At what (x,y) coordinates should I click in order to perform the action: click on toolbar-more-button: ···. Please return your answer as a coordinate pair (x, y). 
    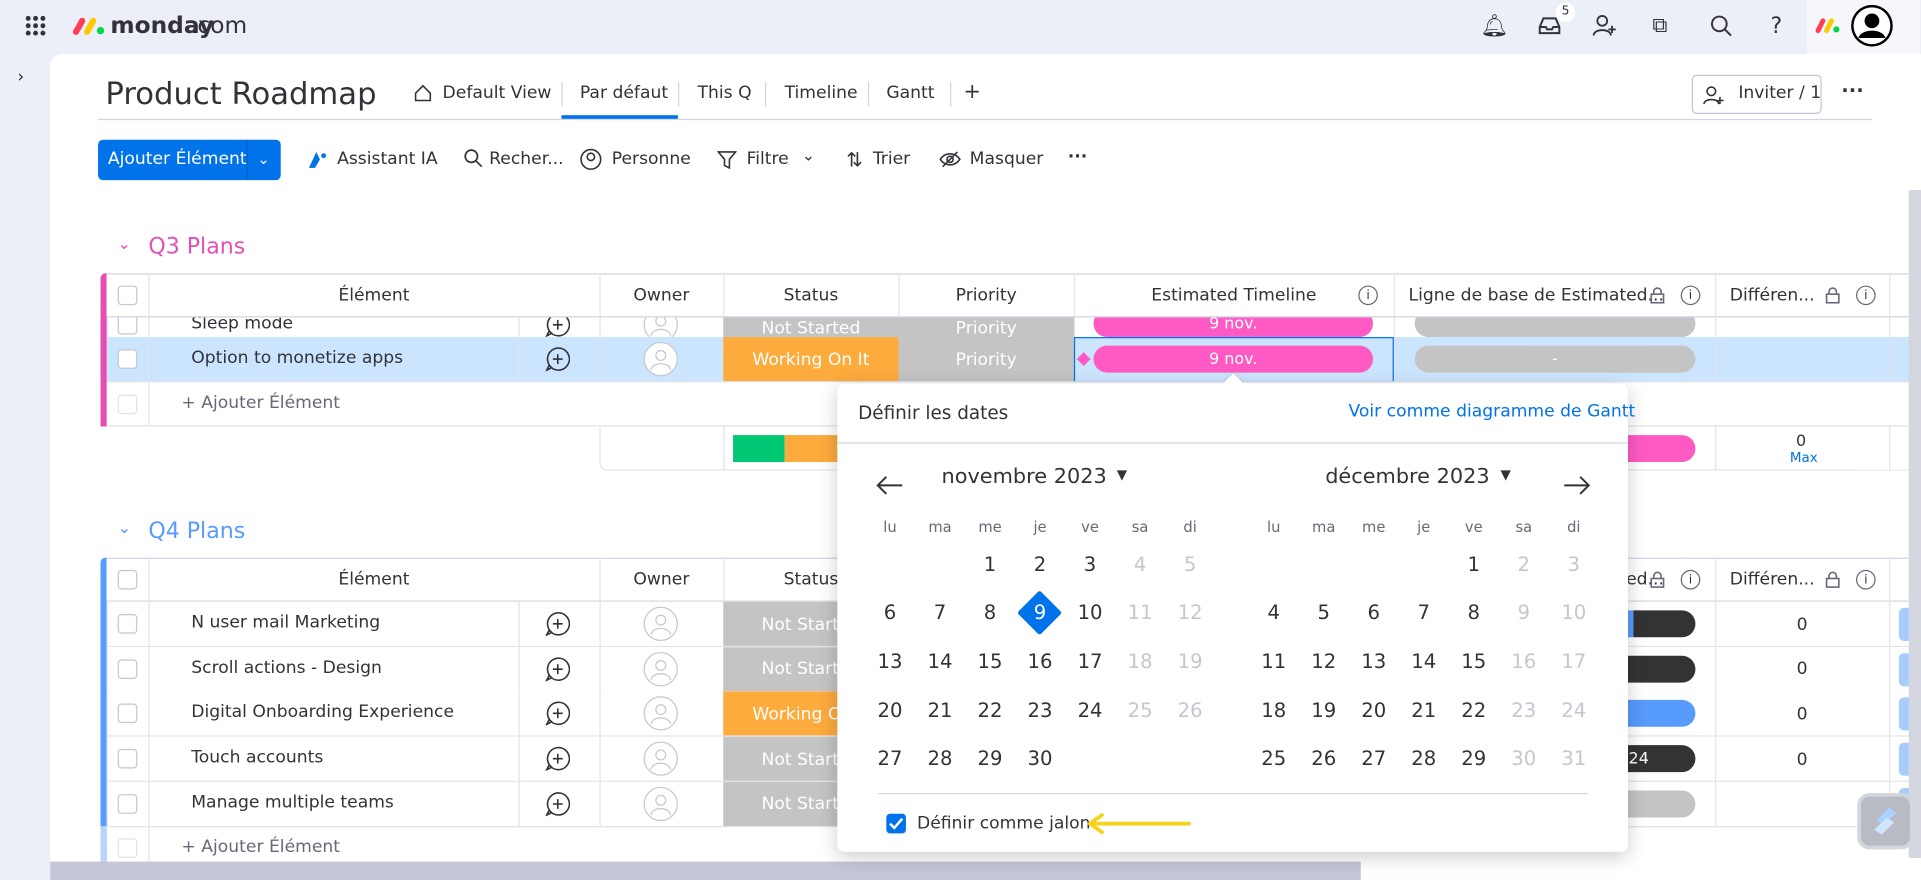
    Looking at the image, I should click on (1078, 157).